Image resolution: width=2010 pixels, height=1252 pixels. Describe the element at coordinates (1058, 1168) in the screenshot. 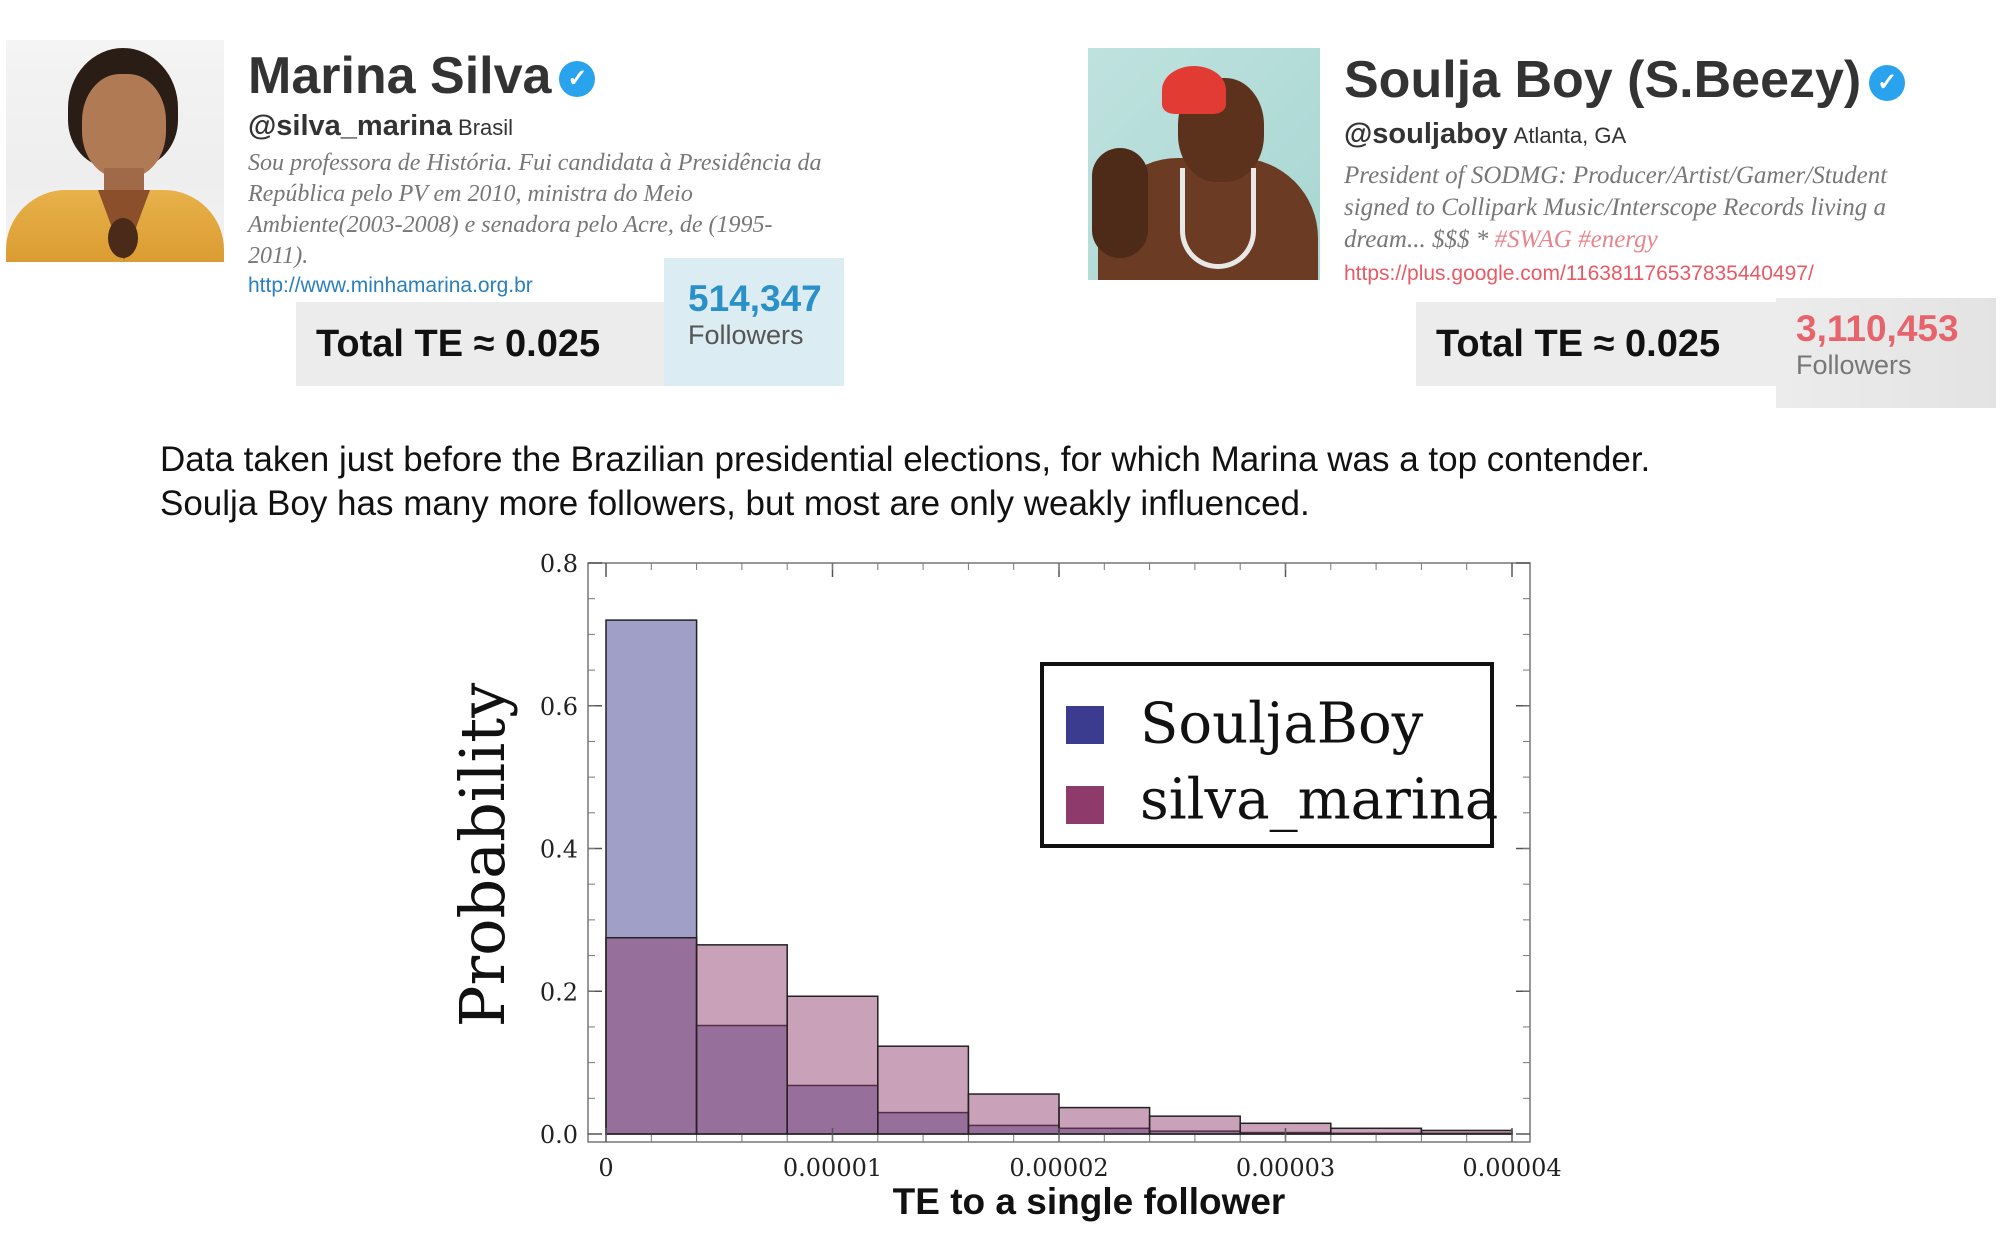

I see `x-tick-label: 0.00002` at that location.